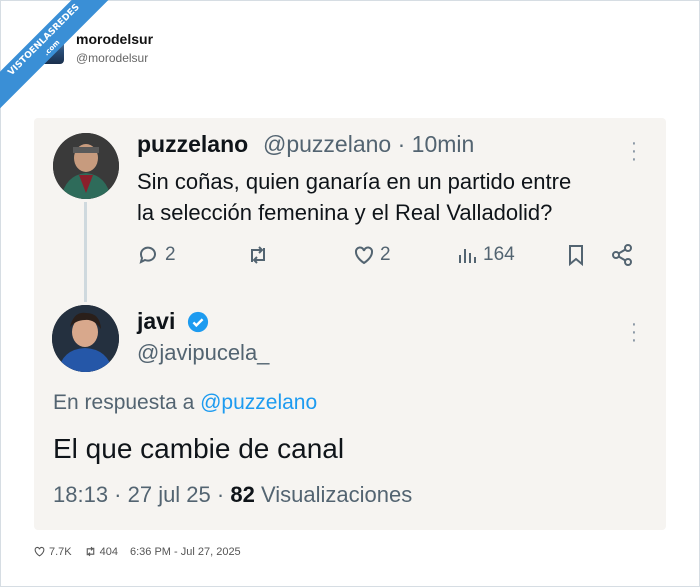 Image resolution: width=700 pixels, height=587 pixels. I want to click on embed-footer: 7.7K 404 6:36 PM - Jul 27, 2025, so click(137, 551).